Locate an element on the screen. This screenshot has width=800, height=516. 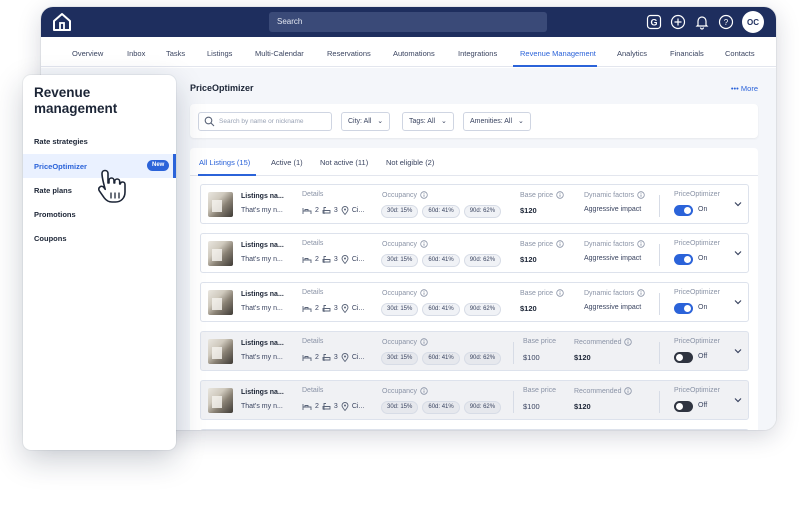
amenities-filter-value: All is located at coordinates (508, 121).